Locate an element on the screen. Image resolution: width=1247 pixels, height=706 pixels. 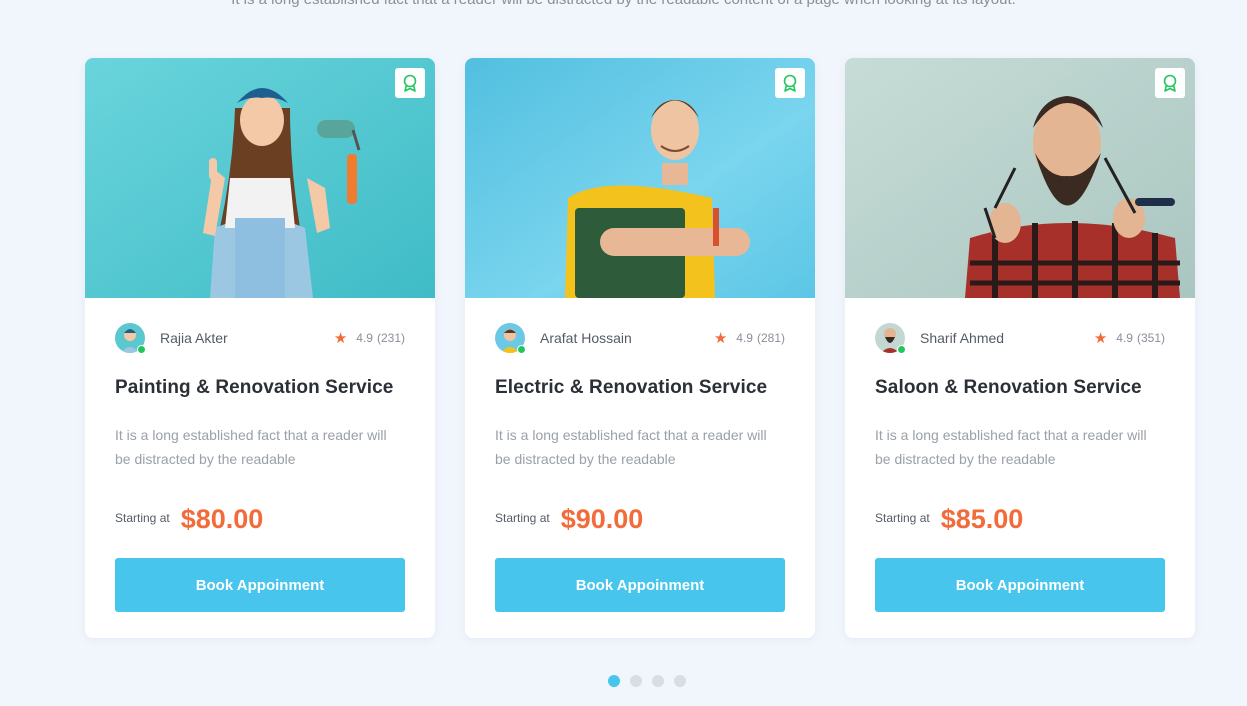
rating: ★ 4.9 (351) is located at coordinates (1129, 338).